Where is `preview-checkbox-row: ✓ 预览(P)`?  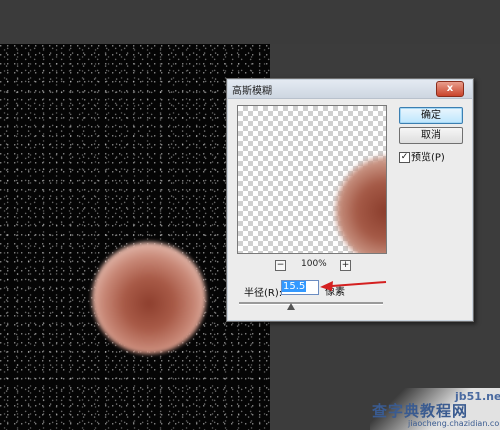
preview-checkbox-row: ✓ 预览(P) is located at coordinates (422, 159).